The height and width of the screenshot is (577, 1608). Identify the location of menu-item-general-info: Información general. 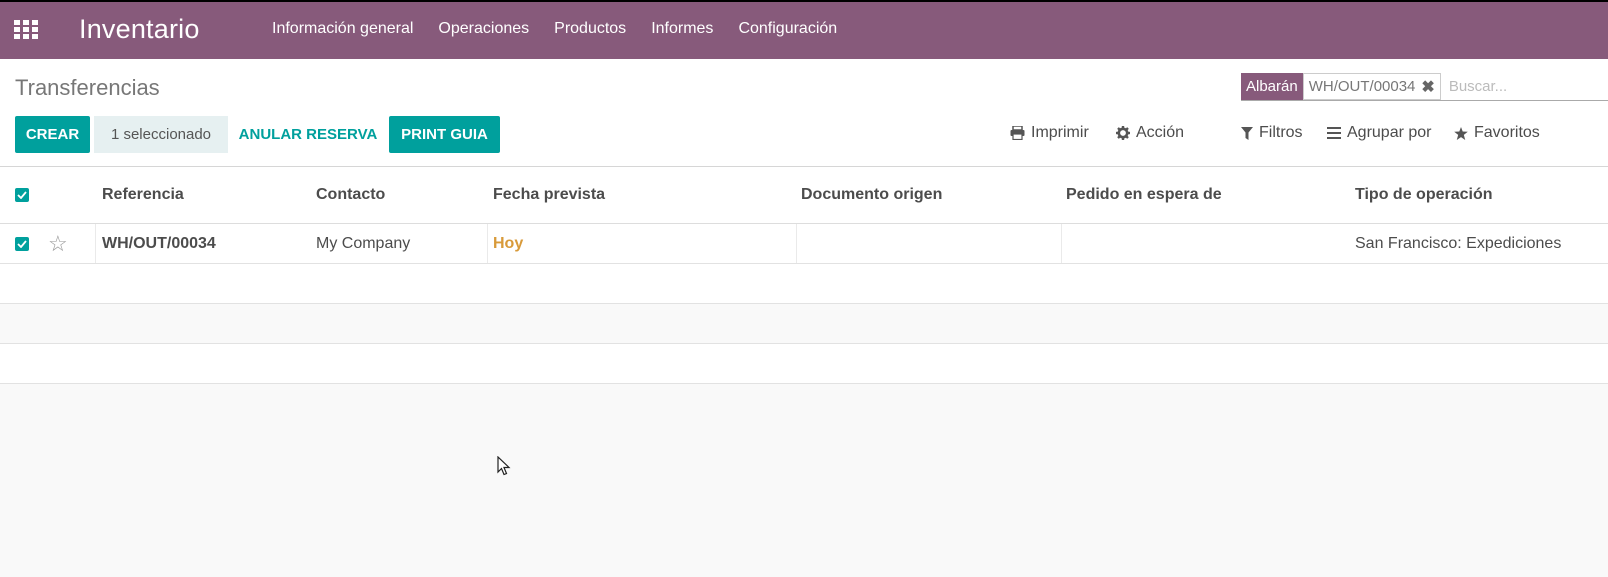
(342, 29).